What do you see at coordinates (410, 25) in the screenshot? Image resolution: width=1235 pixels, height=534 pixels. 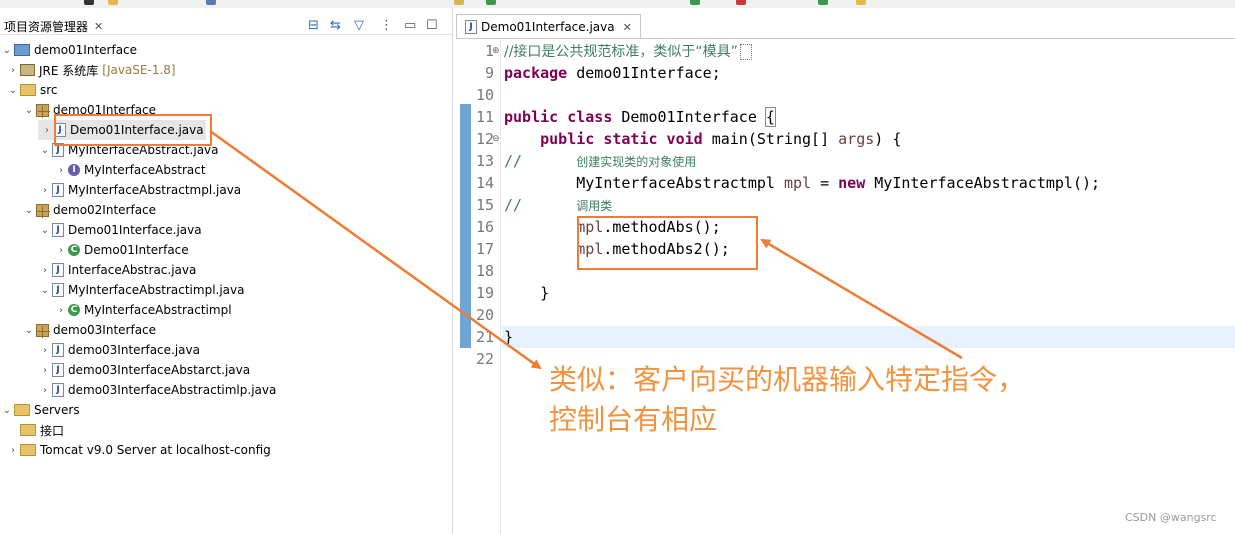 I see `minimize-icon: ▭` at bounding box center [410, 25].